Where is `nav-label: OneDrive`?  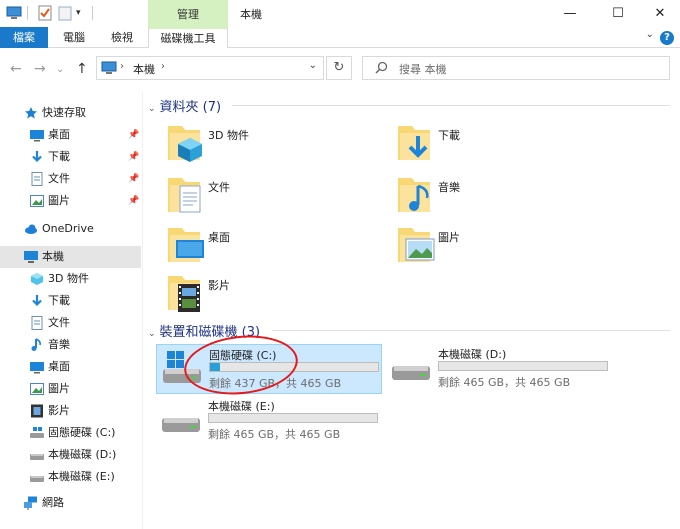
nav-label: OneDrive is located at coordinates (68, 228).